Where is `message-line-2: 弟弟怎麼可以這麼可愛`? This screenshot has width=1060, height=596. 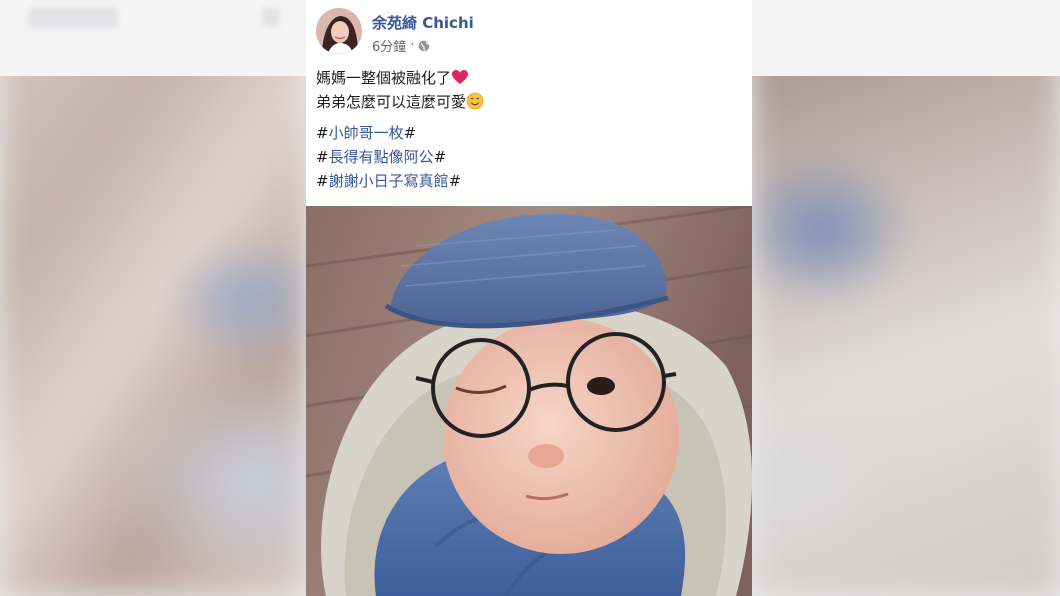
message-line-2: 弟弟怎麼可以這麼可愛 is located at coordinates (526, 102).